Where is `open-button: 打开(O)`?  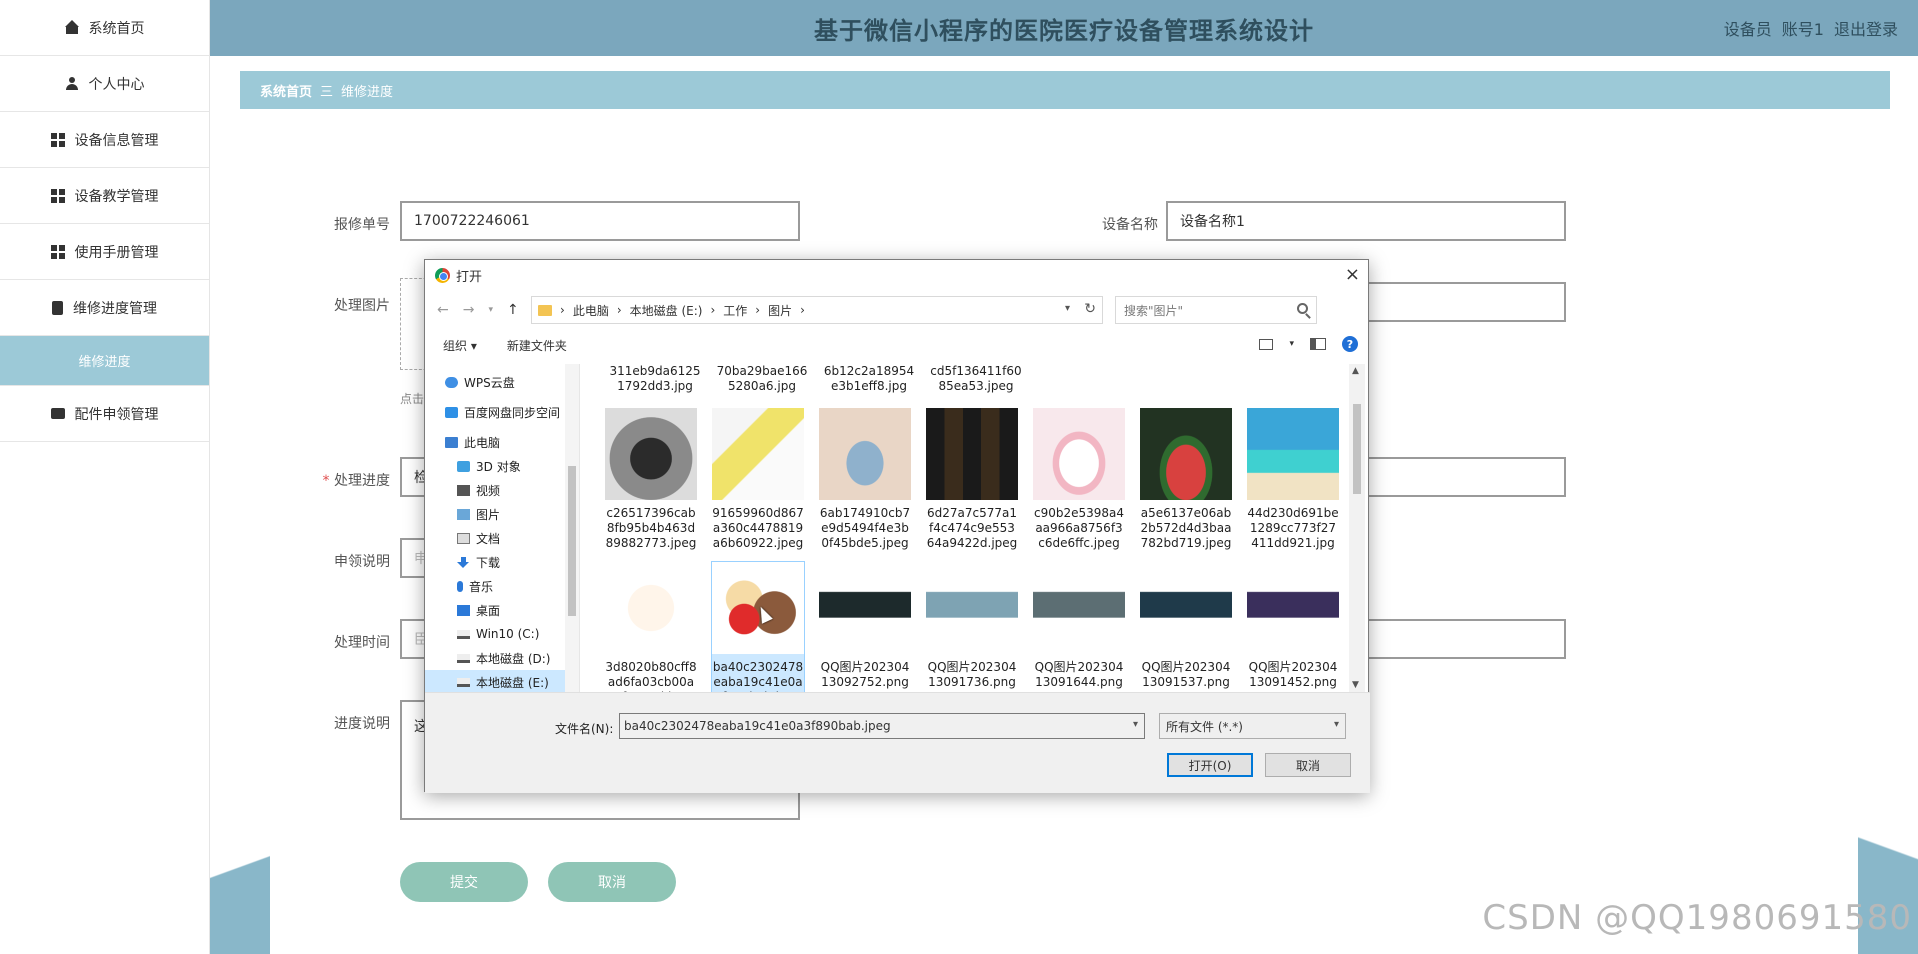
open-button: 打开(O) is located at coordinates (1210, 765).